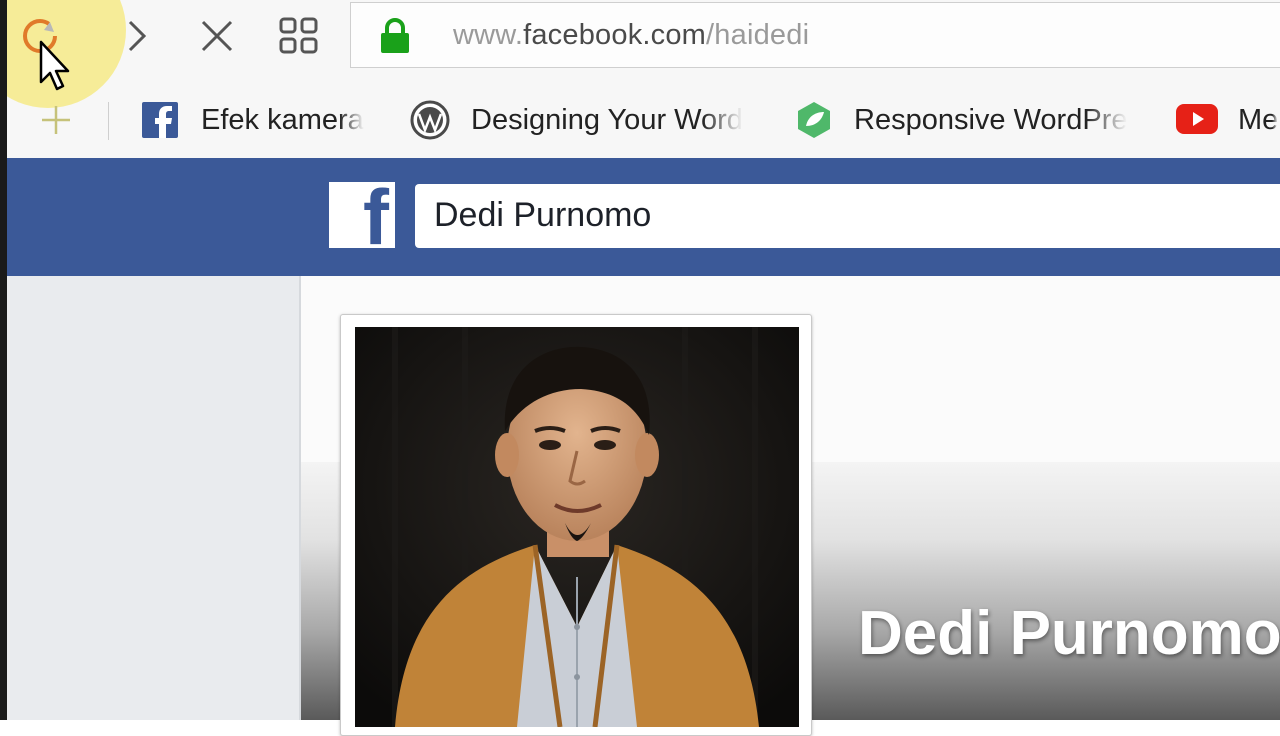 This screenshot has height=736, width=1280. Describe the element at coordinates (395, 35) in the screenshot. I see `lock-icon` at that location.